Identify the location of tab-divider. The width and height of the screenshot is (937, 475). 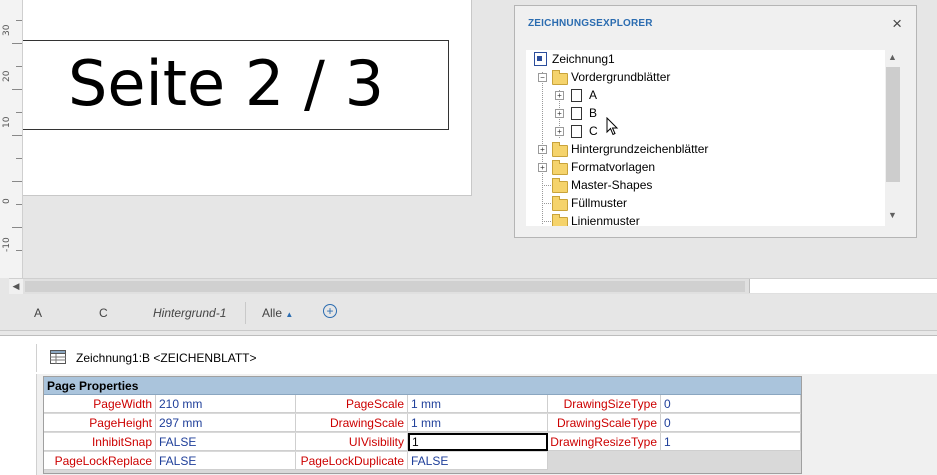
(245, 313).